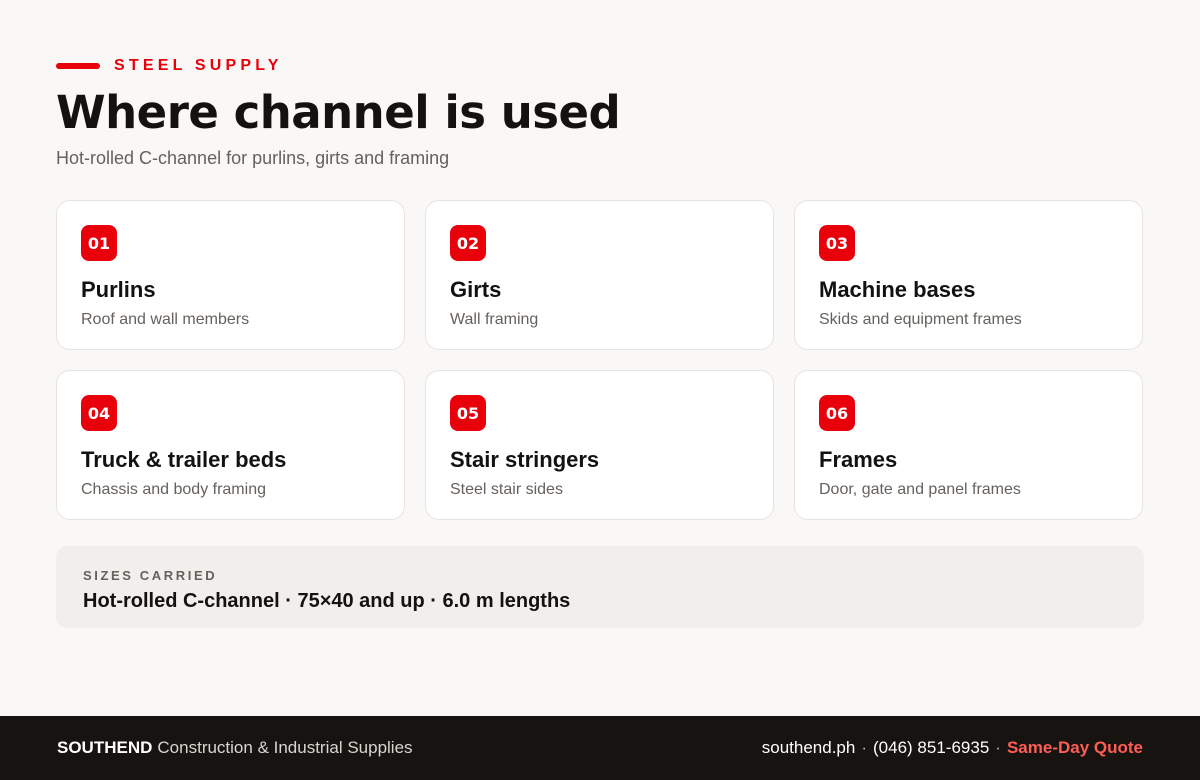  What do you see at coordinates (99, 413) in the screenshot?
I see `use-number-badge: 04` at bounding box center [99, 413].